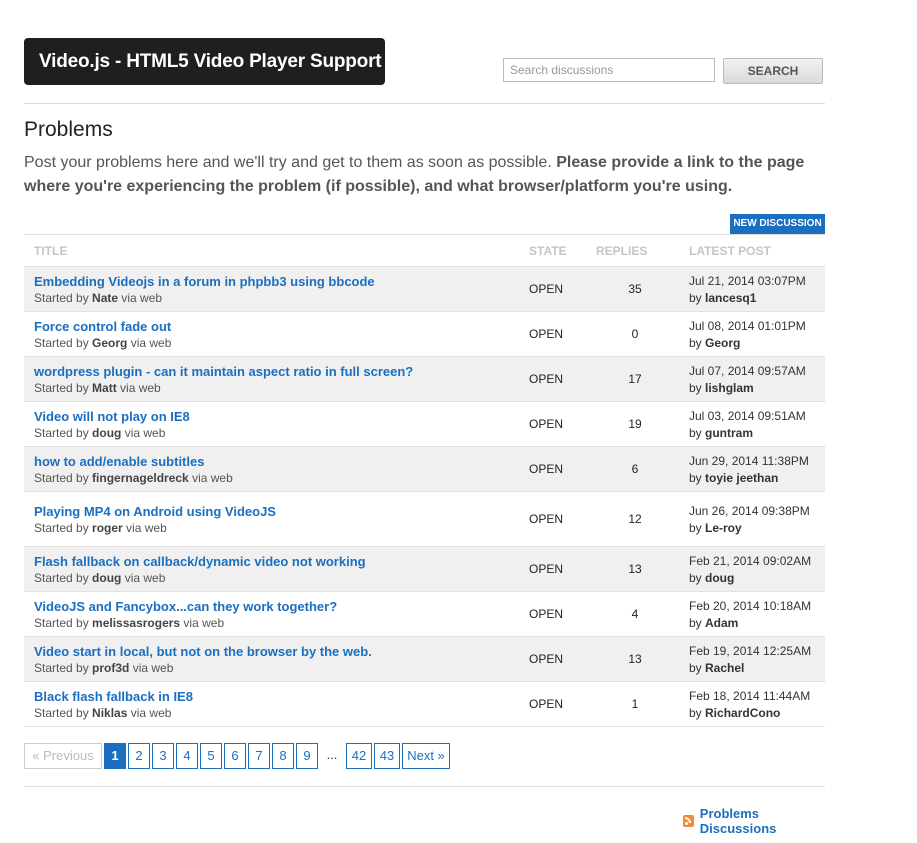 The width and height of the screenshot is (917, 843). What do you see at coordinates (635, 424) in the screenshot?
I see `replies-cell: 19` at bounding box center [635, 424].